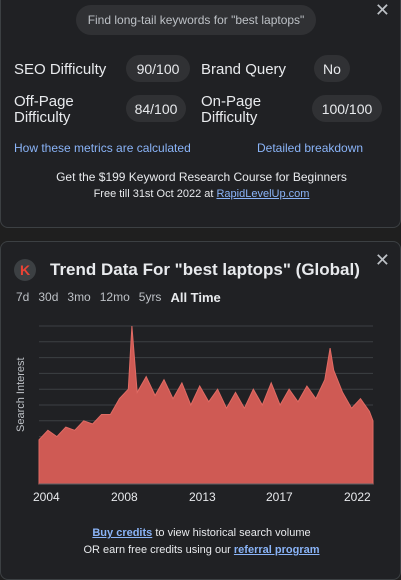 The height and width of the screenshot is (580, 401). I want to click on rapidlevelup-link: RapidLevelUp.com, so click(262, 194).